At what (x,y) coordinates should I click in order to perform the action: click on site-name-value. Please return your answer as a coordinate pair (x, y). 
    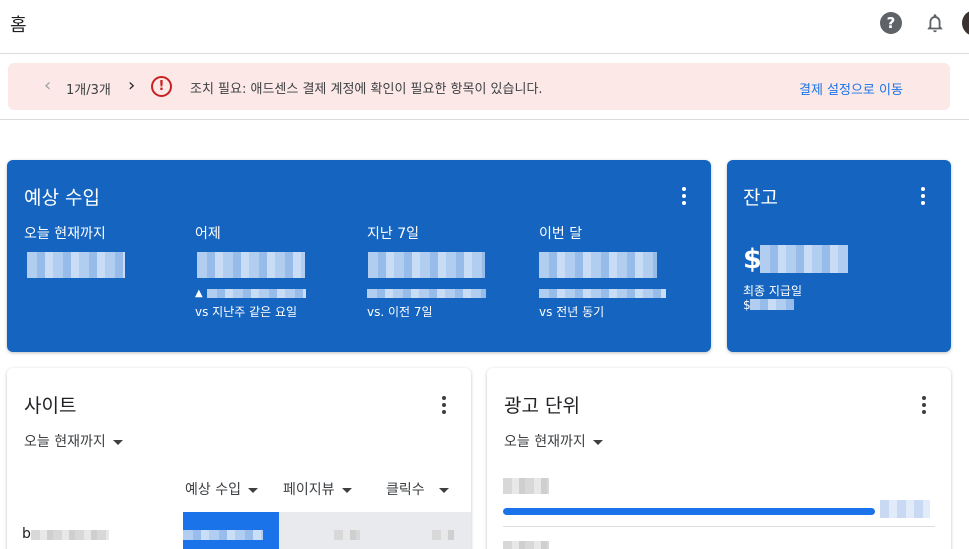
    Looking at the image, I should click on (70, 535).